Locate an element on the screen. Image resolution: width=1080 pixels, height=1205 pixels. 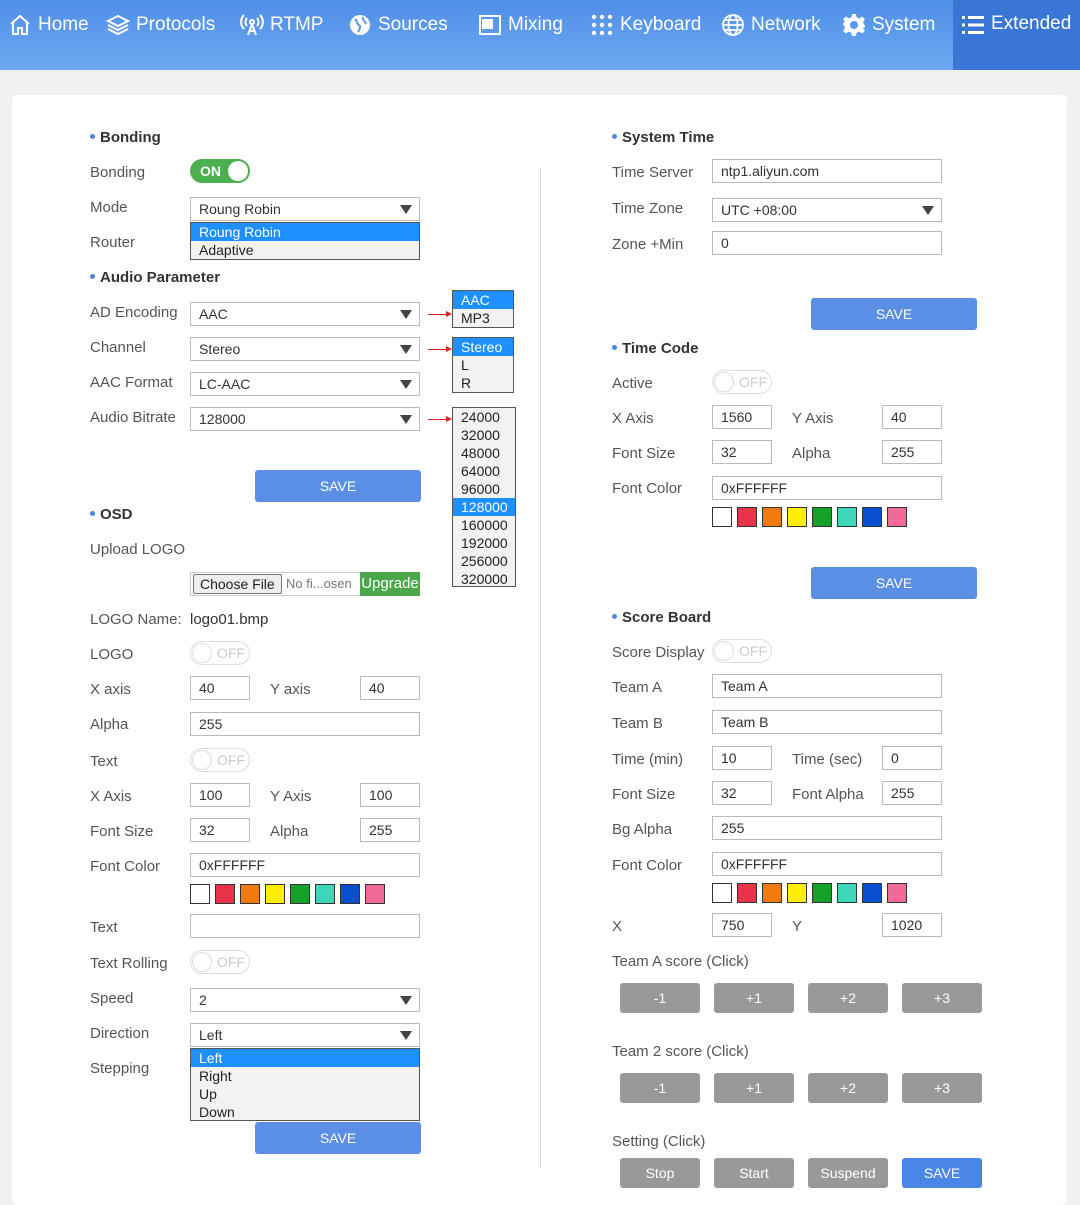
text-content-input is located at coordinates (305, 926).